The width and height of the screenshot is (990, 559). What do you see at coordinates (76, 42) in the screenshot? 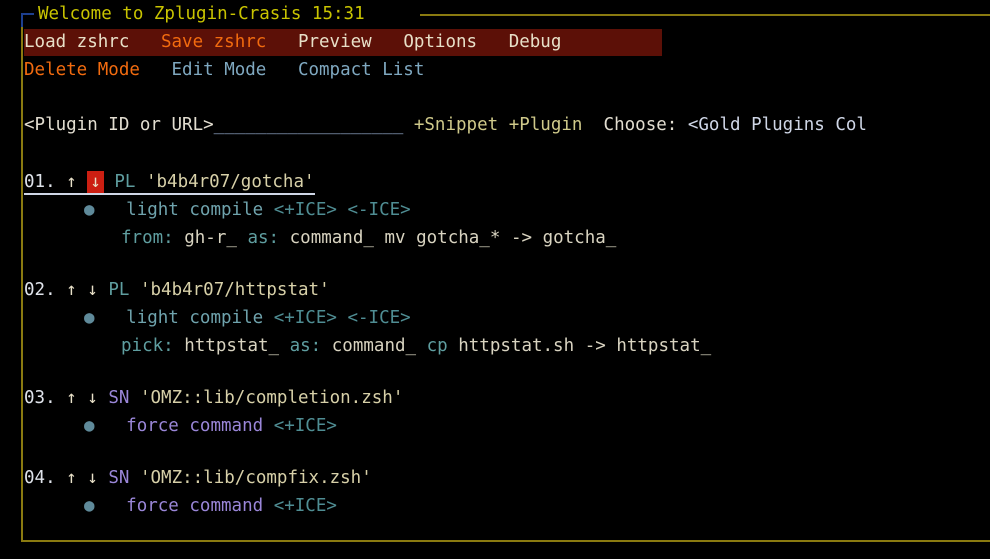
I see `menu-item-load-zshrc: Load zshrc` at bounding box center [76, 42].